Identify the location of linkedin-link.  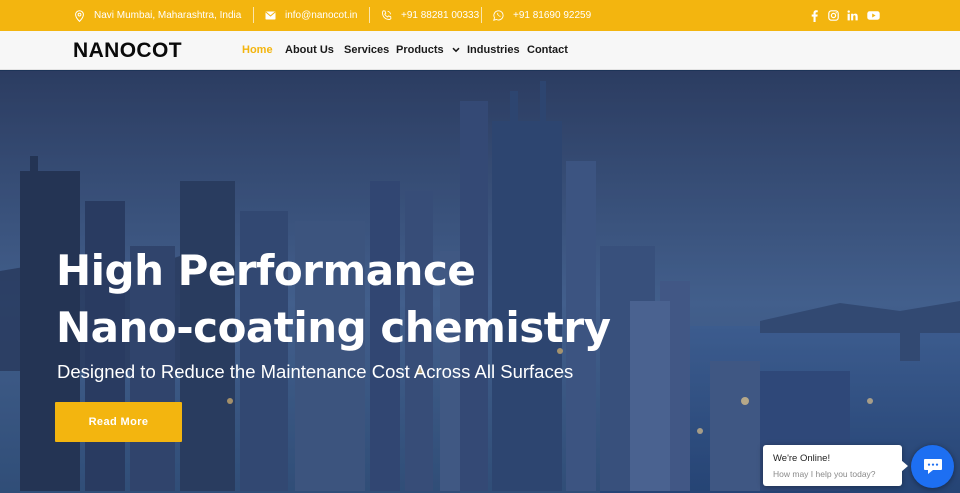
(852, 15).